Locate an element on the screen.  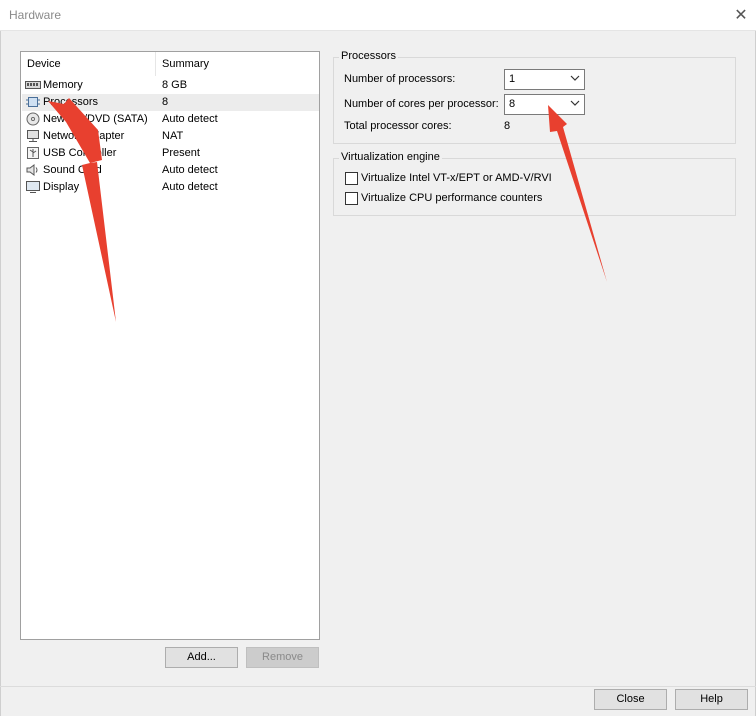
cores-per-processor-label: Number of cores per processor: is located at coordinates (421, 104).